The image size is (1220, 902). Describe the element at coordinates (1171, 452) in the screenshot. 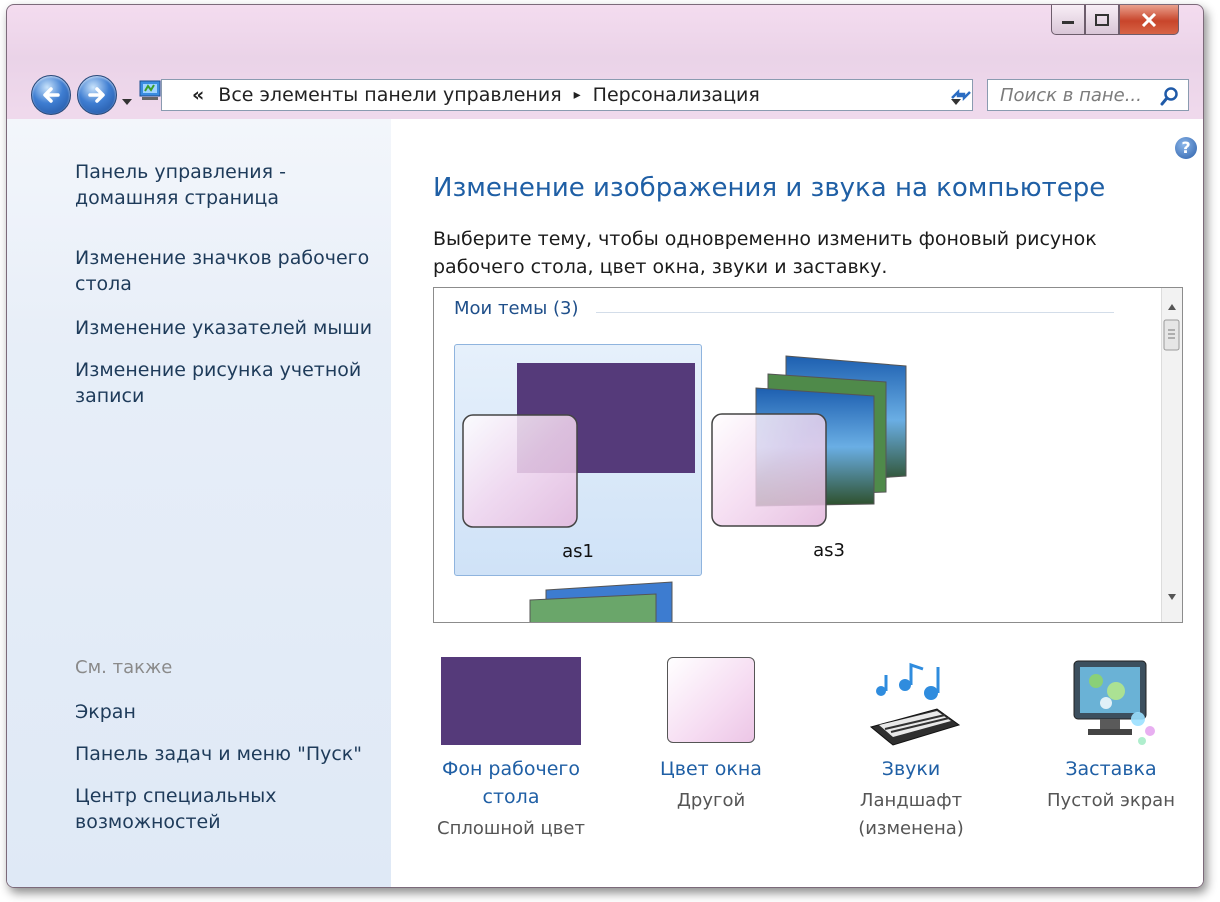

I see `scrollbar-graphics` at that location.